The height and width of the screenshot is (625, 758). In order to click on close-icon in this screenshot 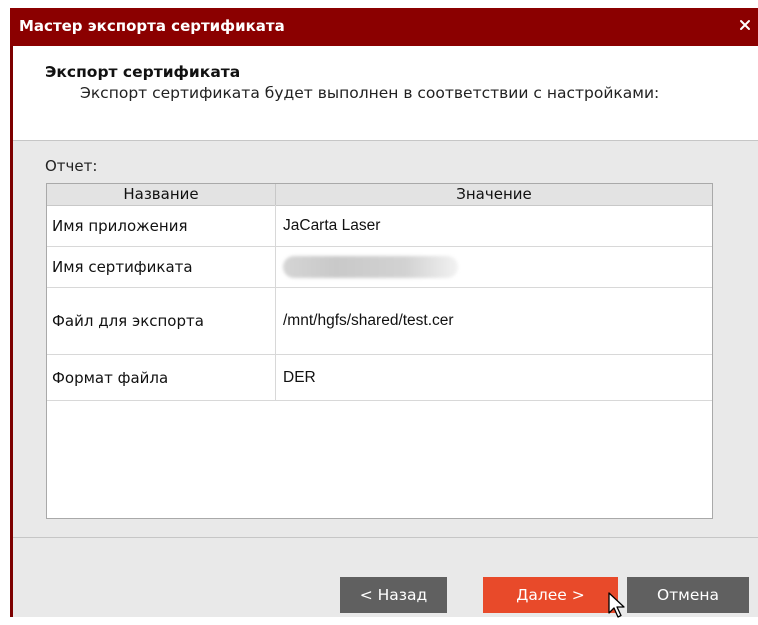, I will do `click(745, 26)`.